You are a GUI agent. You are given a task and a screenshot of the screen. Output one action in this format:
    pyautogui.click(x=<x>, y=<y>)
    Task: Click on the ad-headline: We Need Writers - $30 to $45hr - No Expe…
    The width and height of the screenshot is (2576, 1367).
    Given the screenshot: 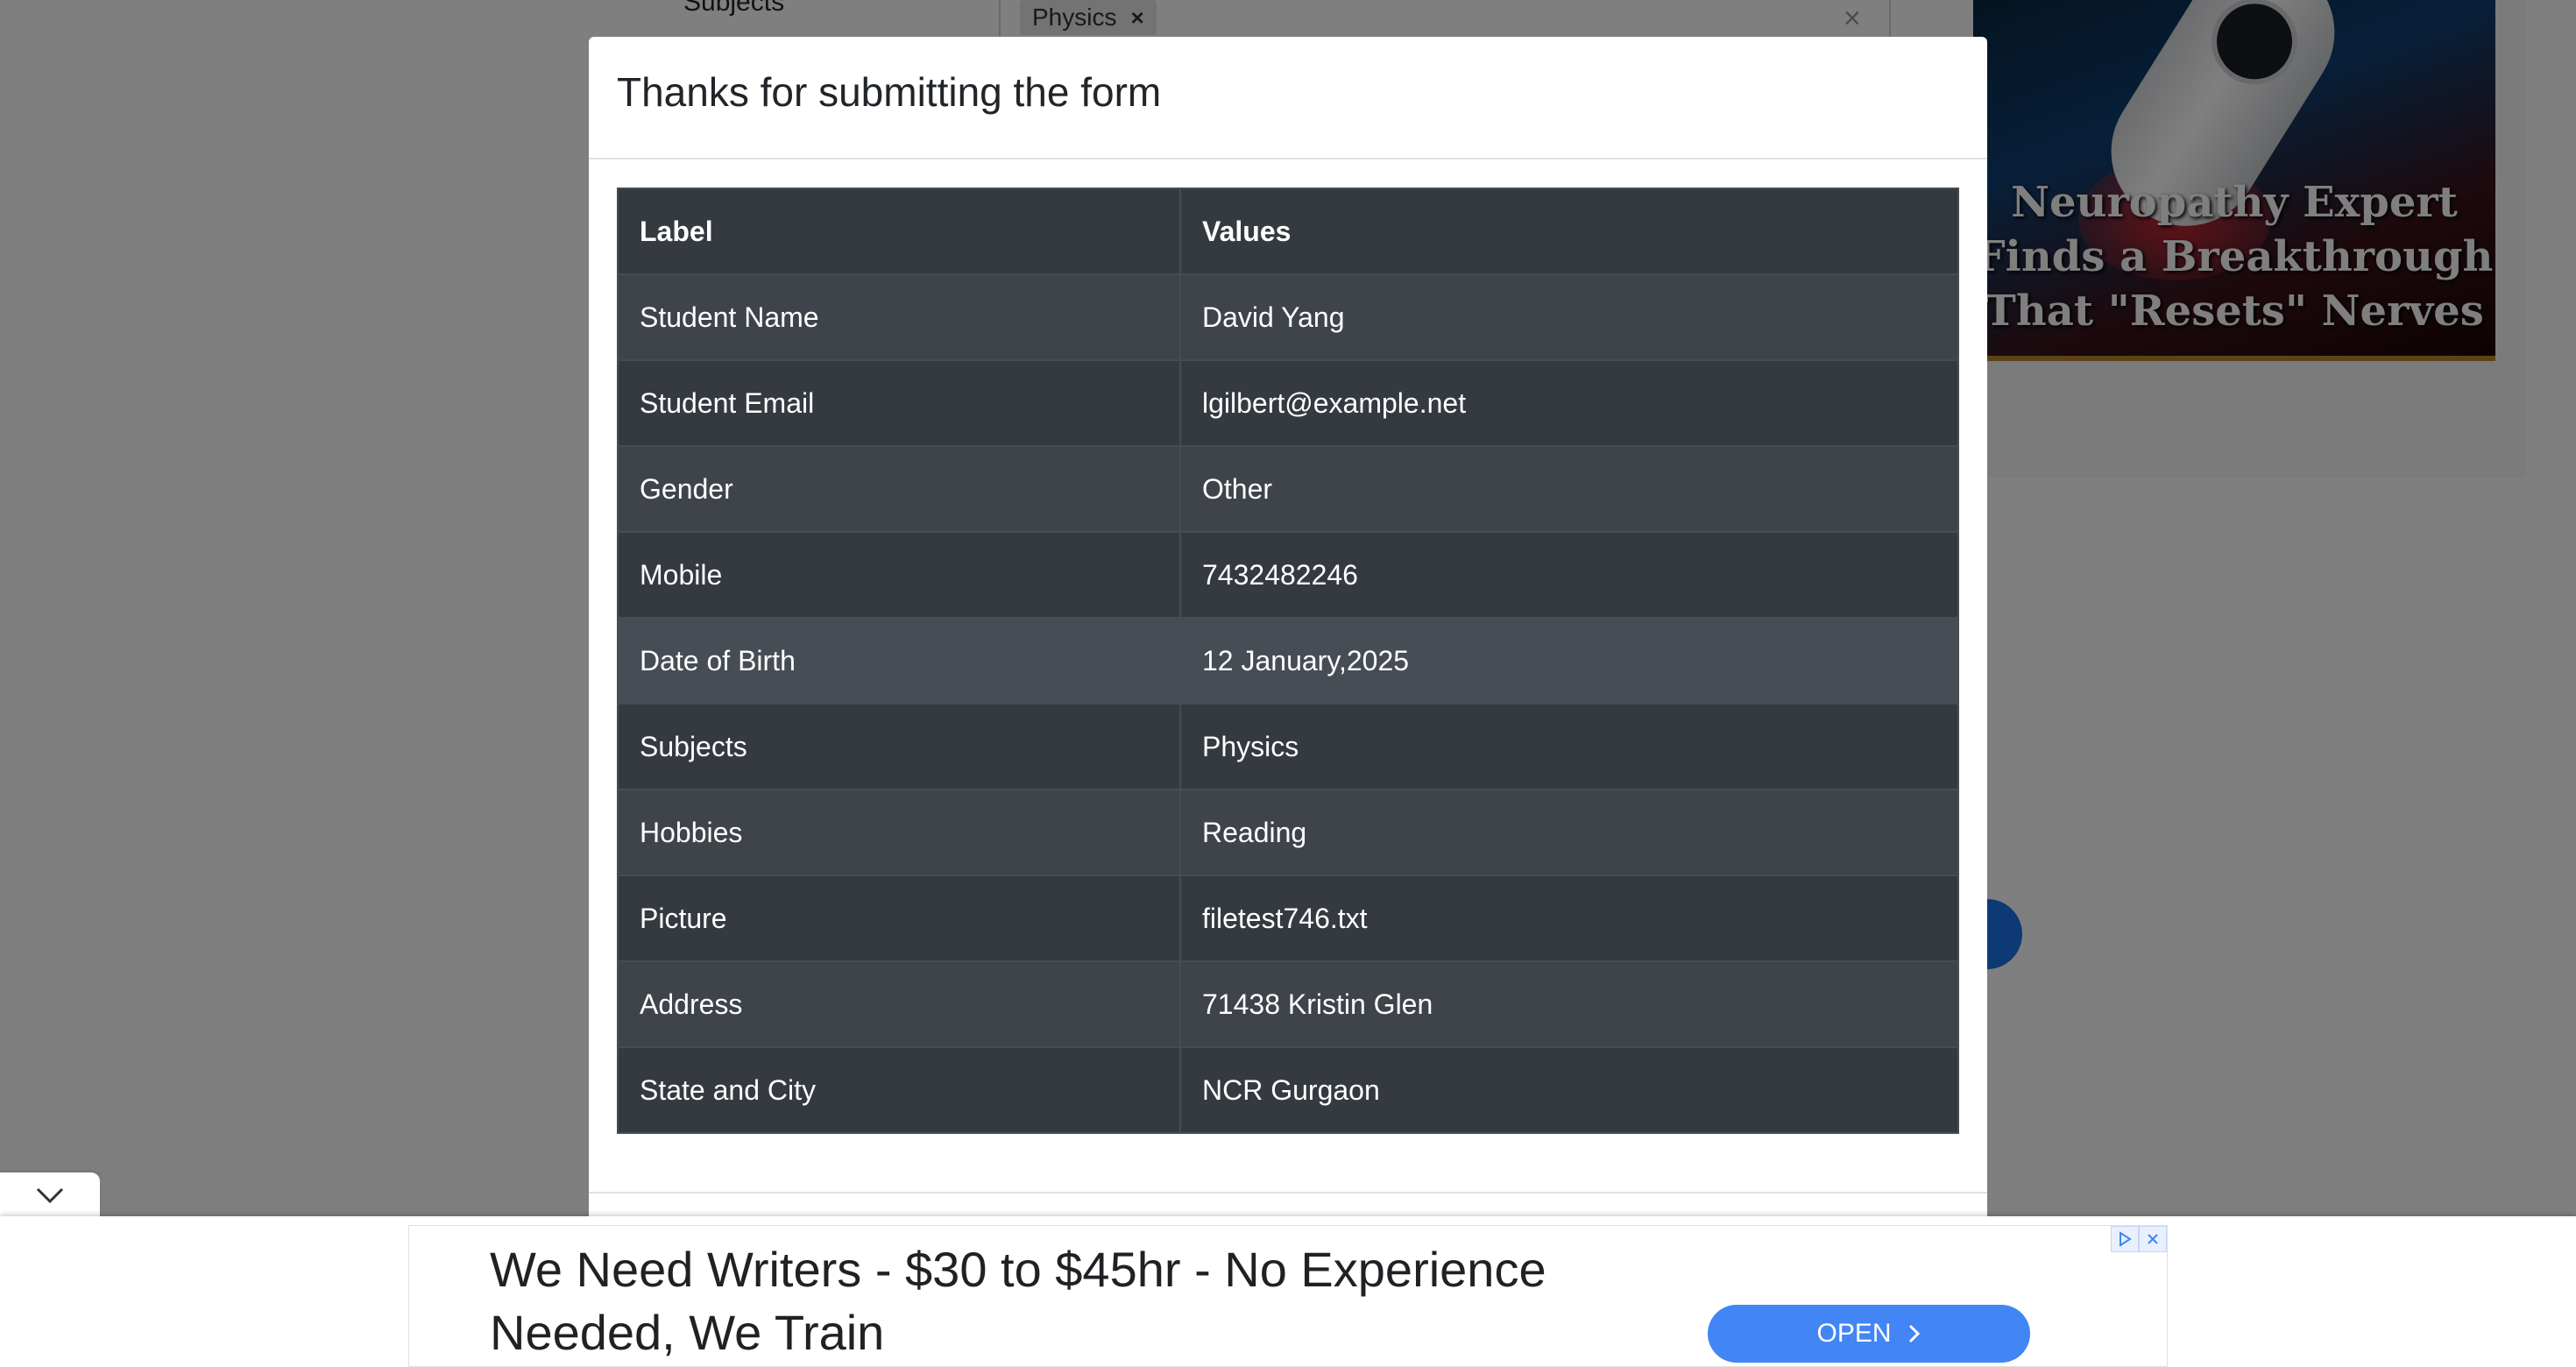 What is the action you would take?
    pyautogui.click(x=1059, y=1301)
    